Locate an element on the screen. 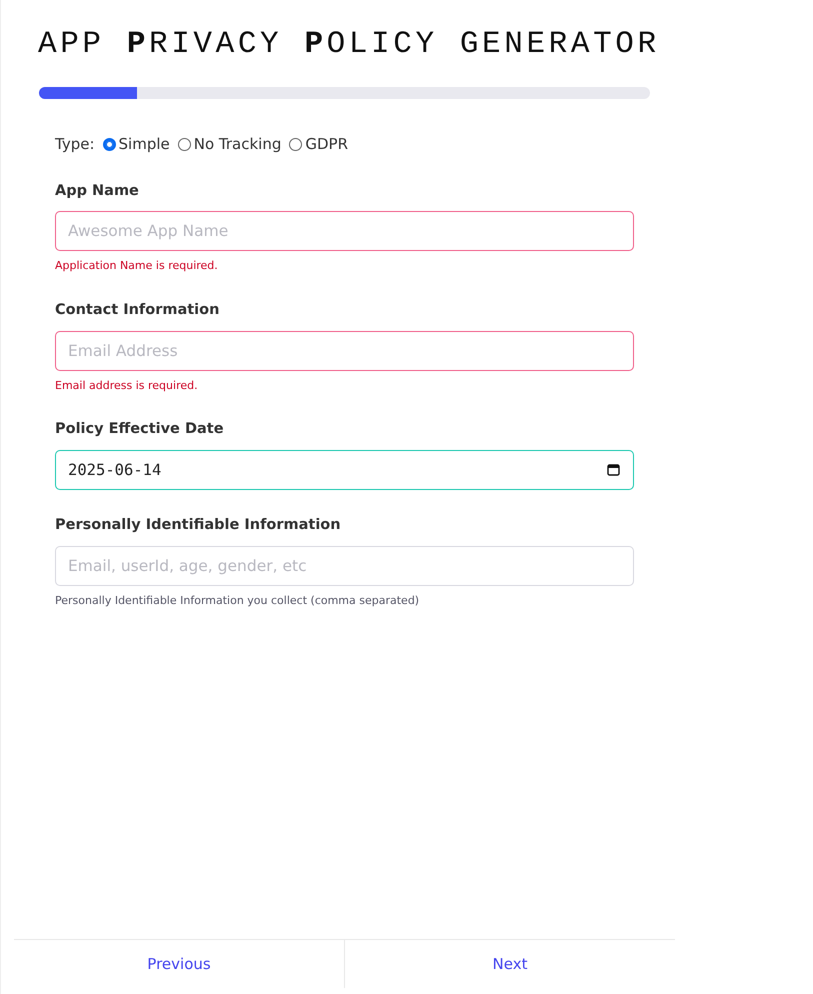  type-radio-option: Simple is located at coordinates (136, 144).